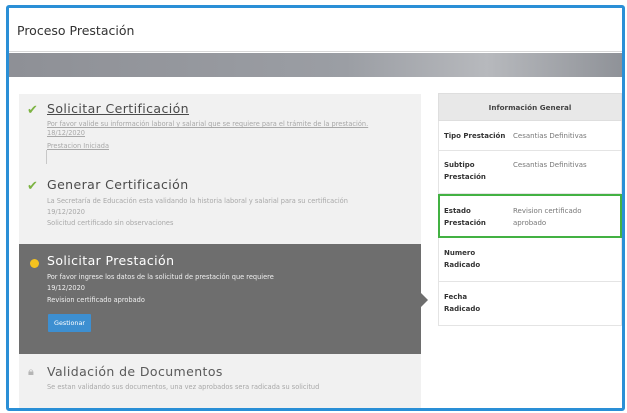 This screenshot has height=413, width=627. Describe the element at coordinates (462, 259) in the screenshot. I see `info-label: Numero Radicado` at that location.